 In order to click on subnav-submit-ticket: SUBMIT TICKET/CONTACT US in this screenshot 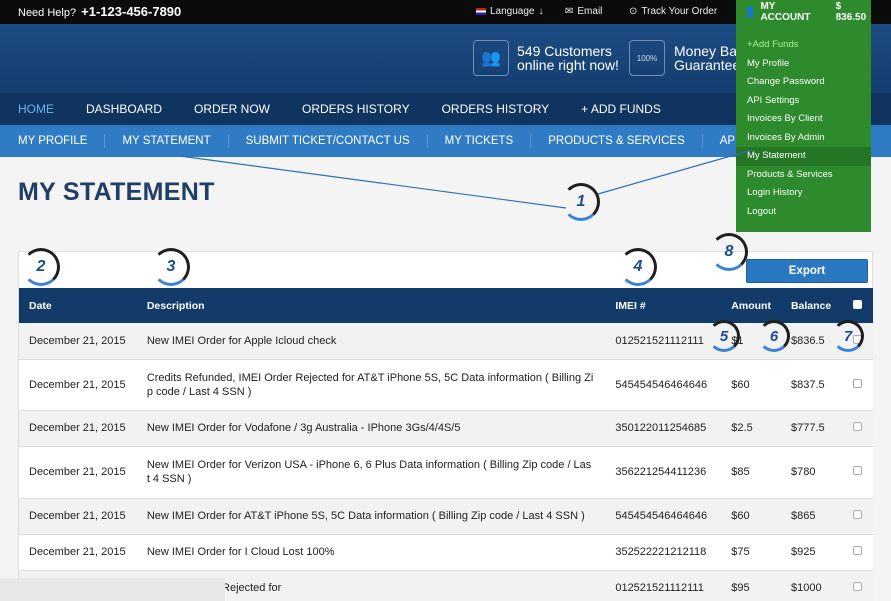, I will do `click(328, 141)`.